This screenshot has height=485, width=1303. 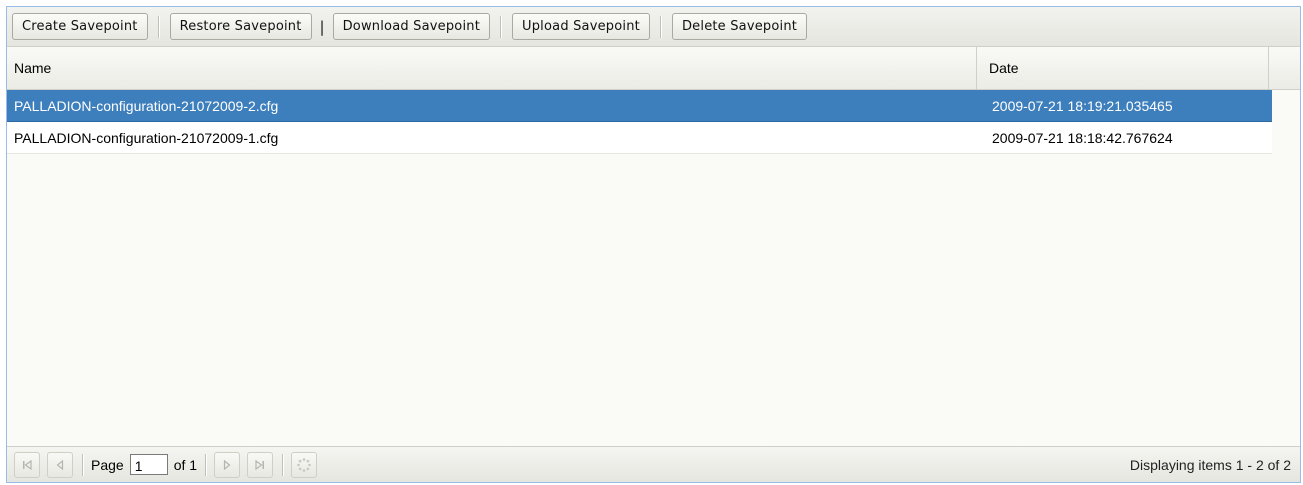 I want to click on cell-name: PALLADION-configuration-21072009-1.cfg, so click(x=146, y=137).